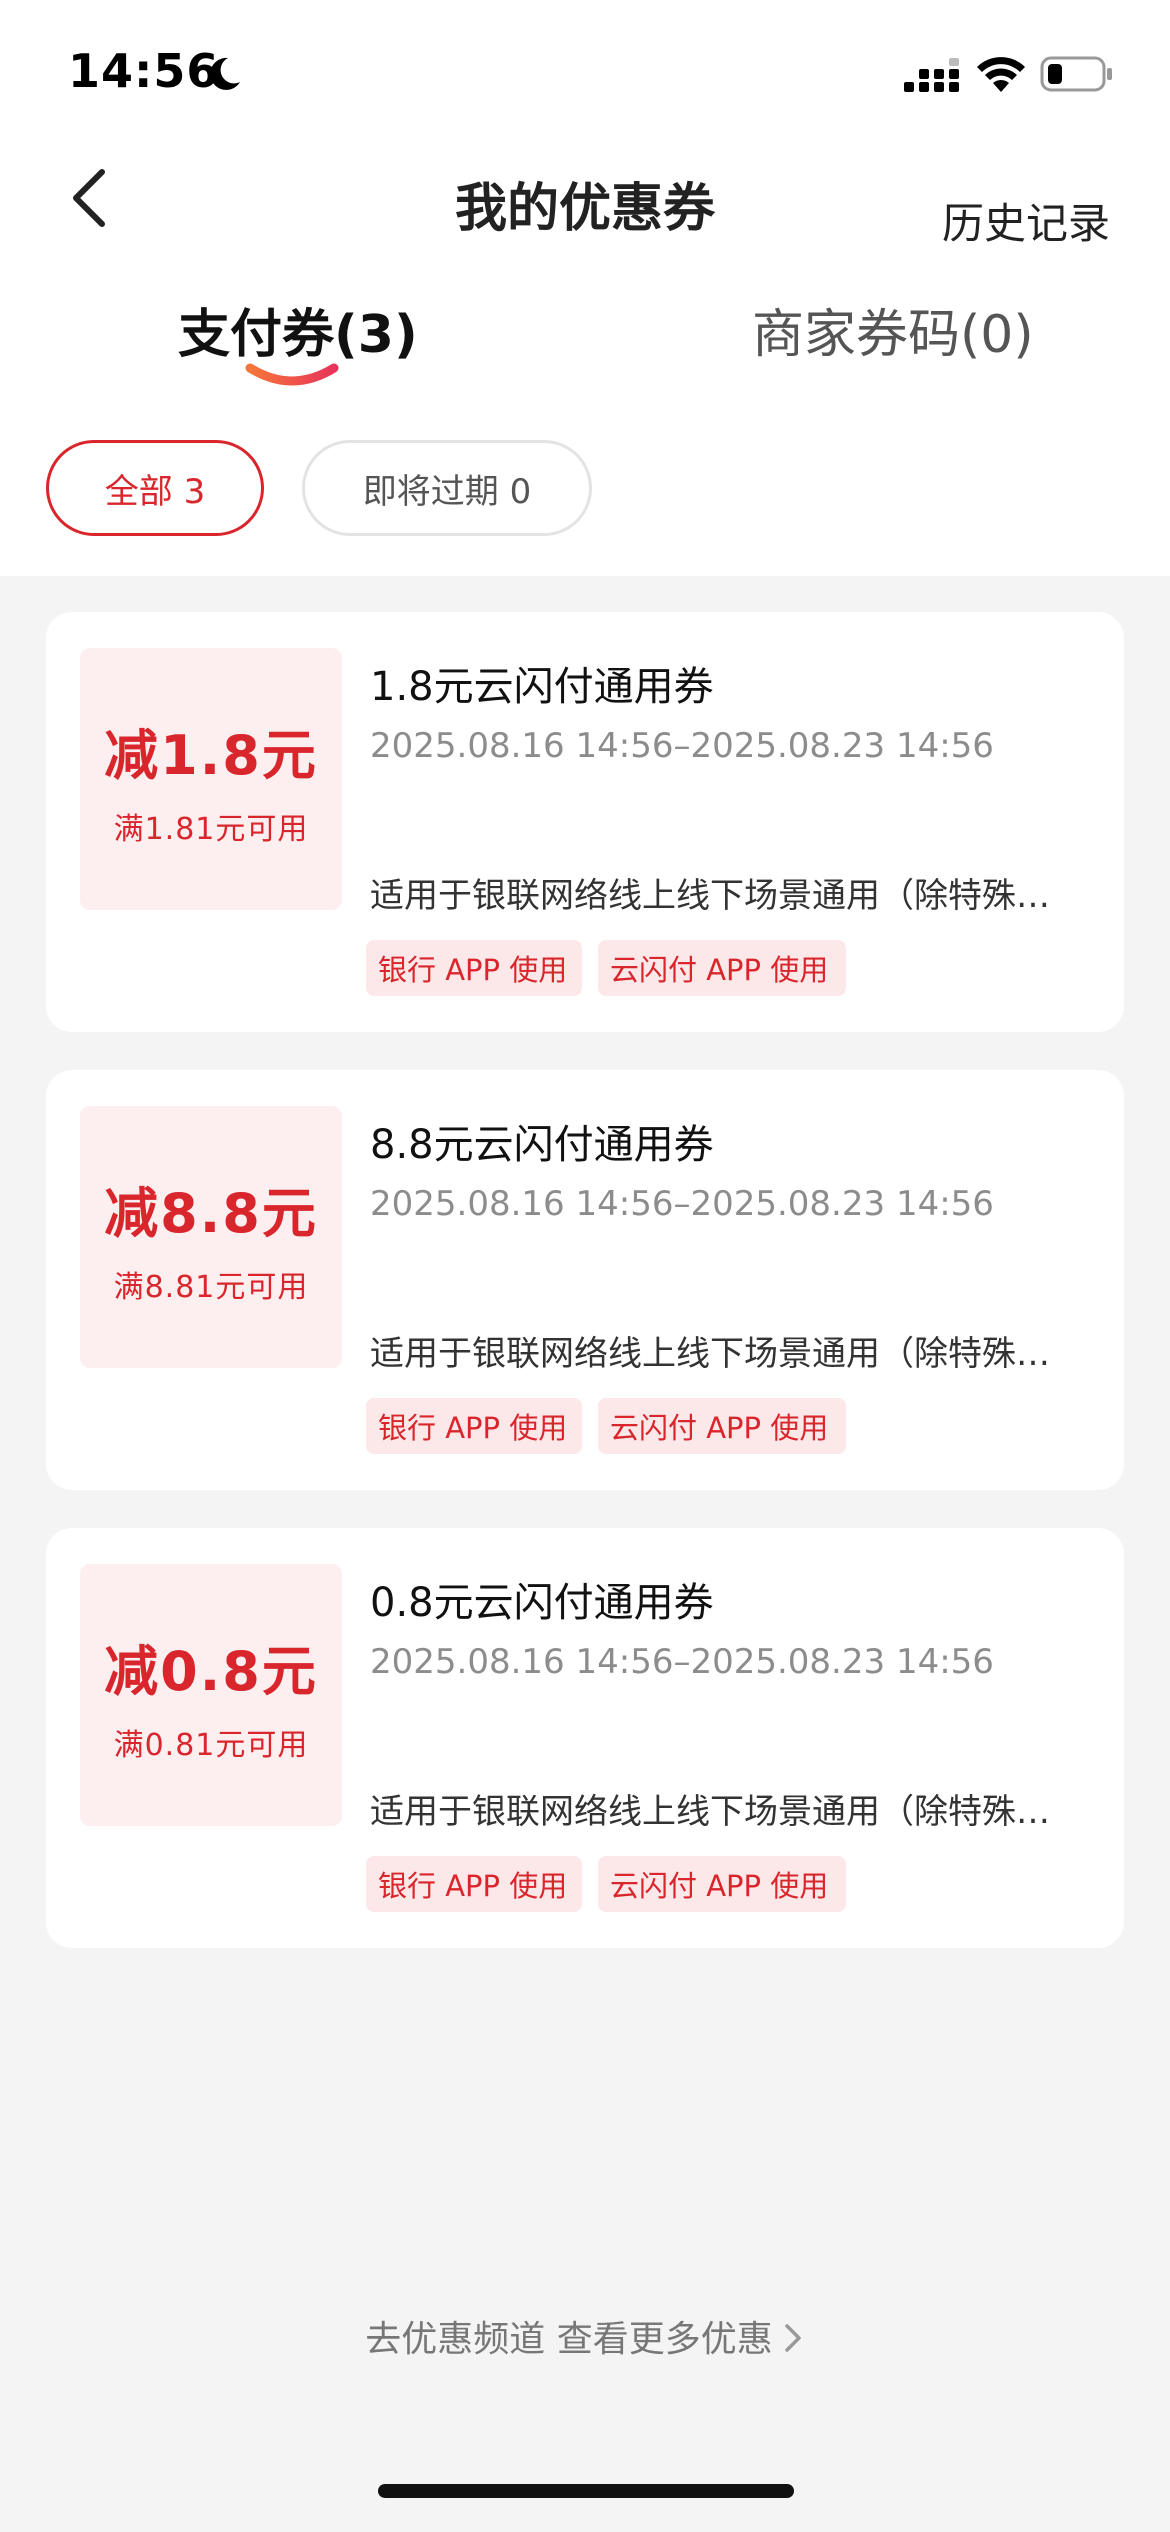  Describe the element at coordinates (298, 329) in the screenshot. I see `tab-payment-coupons: 支付券(3)` at that location.